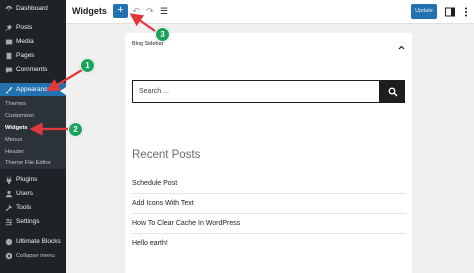 This screenshot has height=273, width=474. Describe the element at coordinates (92, 74) in the screenshot. I see `annotation-arrows` at that location.